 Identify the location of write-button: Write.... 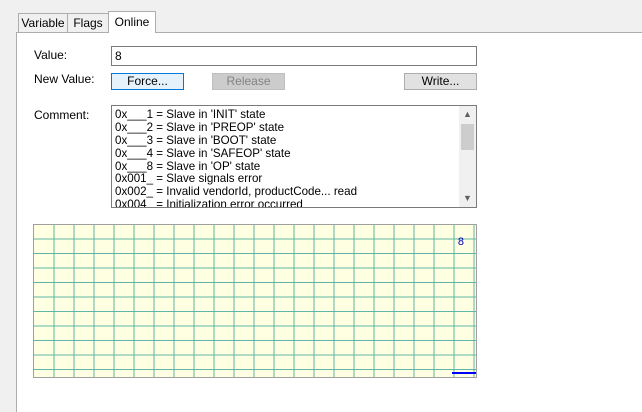
(440, 81).